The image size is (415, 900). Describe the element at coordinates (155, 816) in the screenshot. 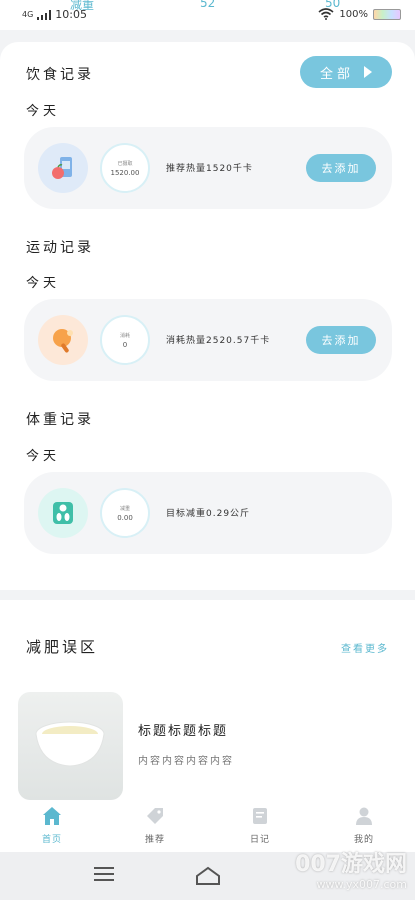

I see `tag-icon` at that location.